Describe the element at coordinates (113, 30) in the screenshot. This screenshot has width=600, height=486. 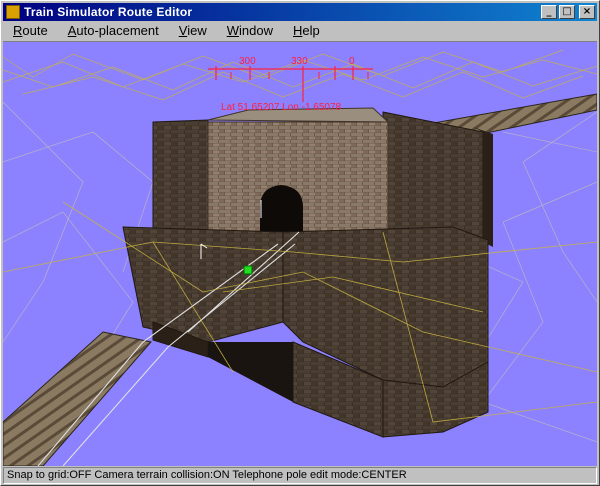
I see `menu-auto-placement: Auto-placement` at that location.